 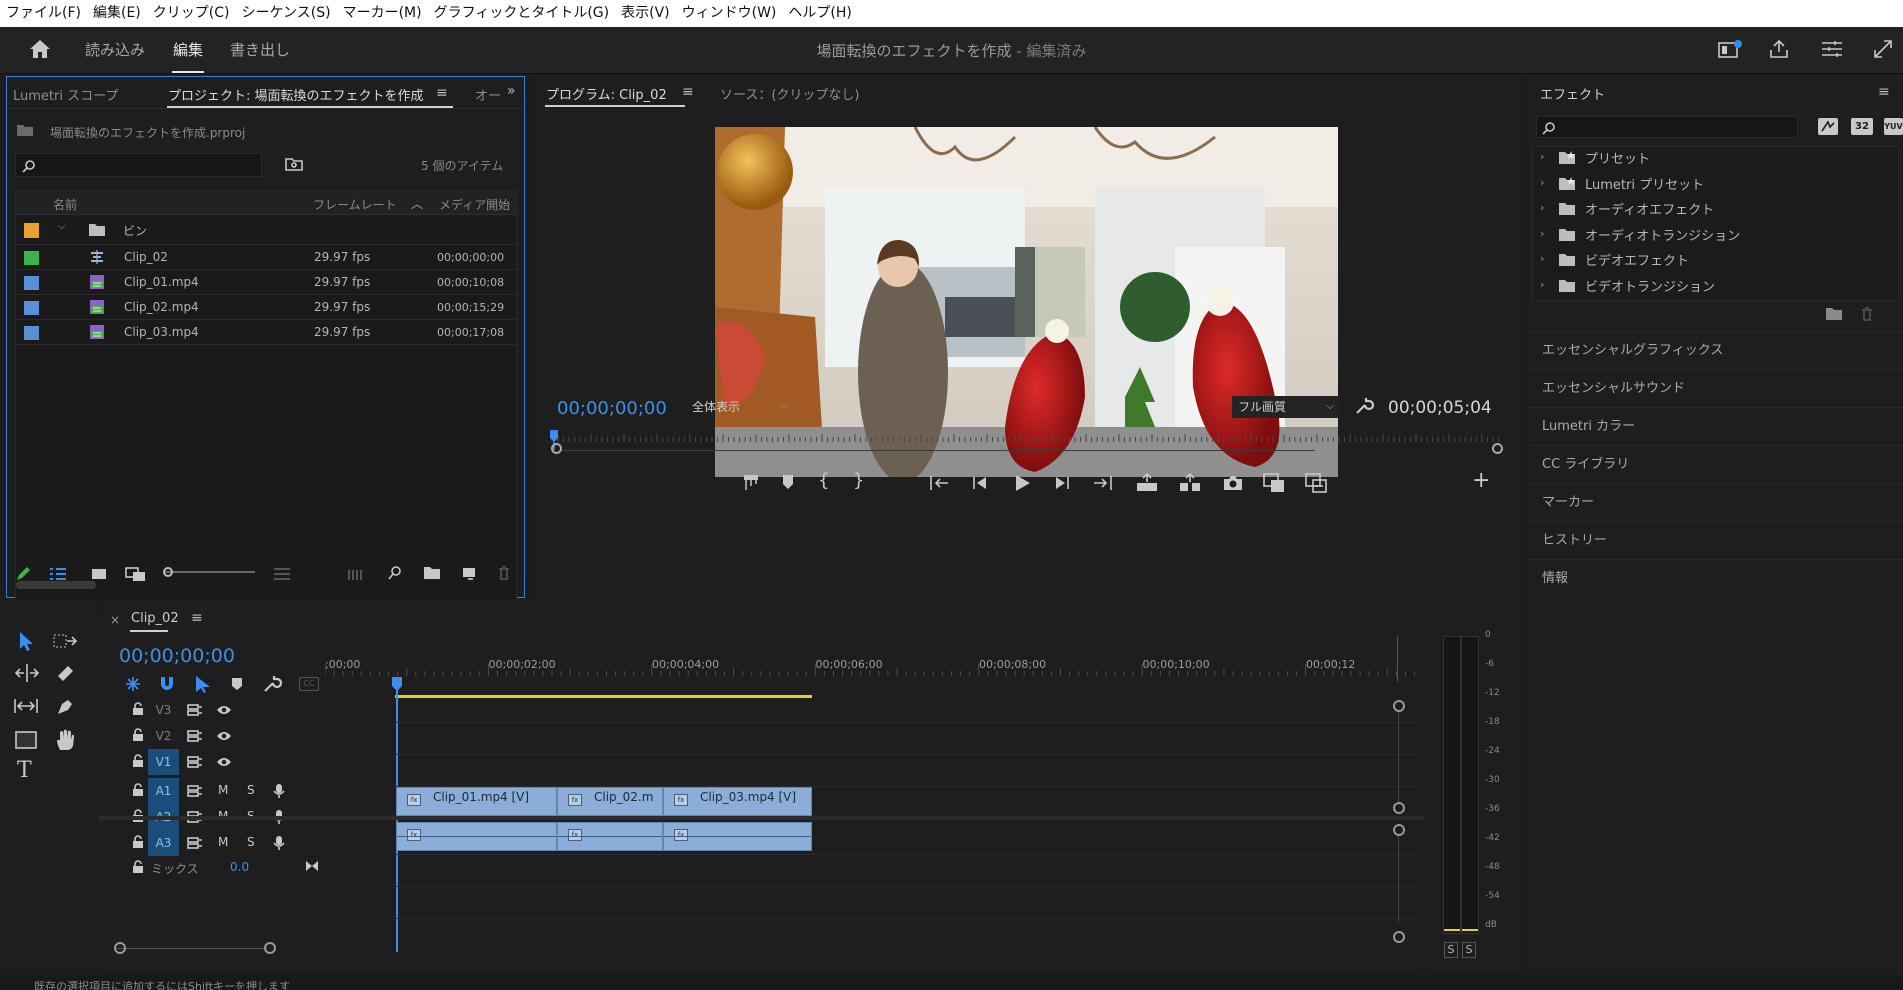 I want to click on timeline-timecode: 00;00;00;00, so click(x=177, y=656).